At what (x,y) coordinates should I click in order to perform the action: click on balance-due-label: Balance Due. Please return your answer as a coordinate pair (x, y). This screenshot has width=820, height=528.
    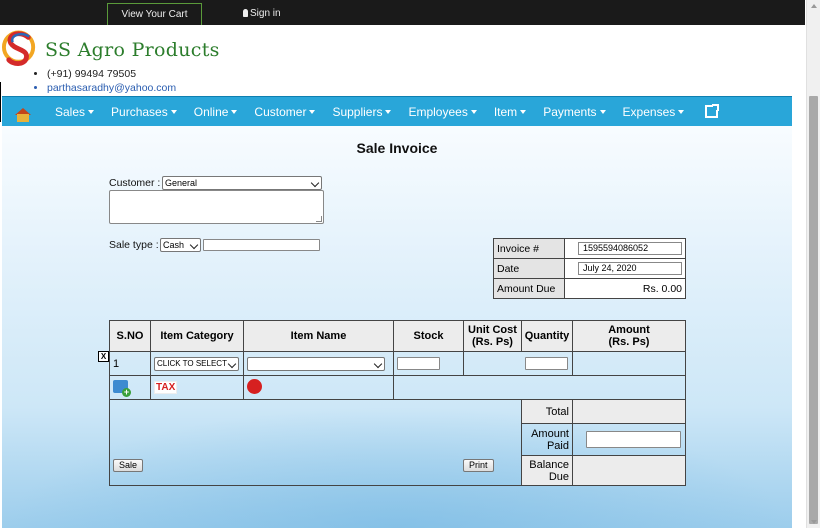
    Looking at the image, I should click on (547, 470).